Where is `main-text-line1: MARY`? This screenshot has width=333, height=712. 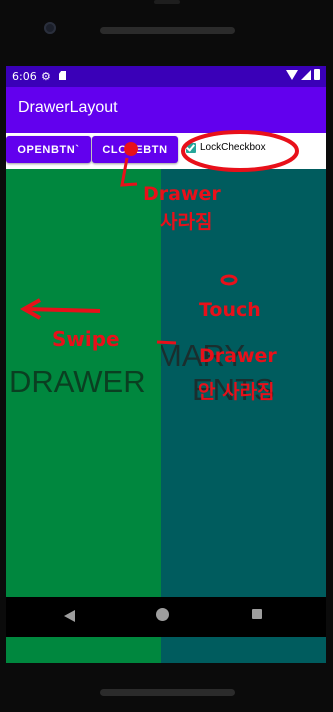
main-text-line1: MARY is located at coordinates (201, 355).